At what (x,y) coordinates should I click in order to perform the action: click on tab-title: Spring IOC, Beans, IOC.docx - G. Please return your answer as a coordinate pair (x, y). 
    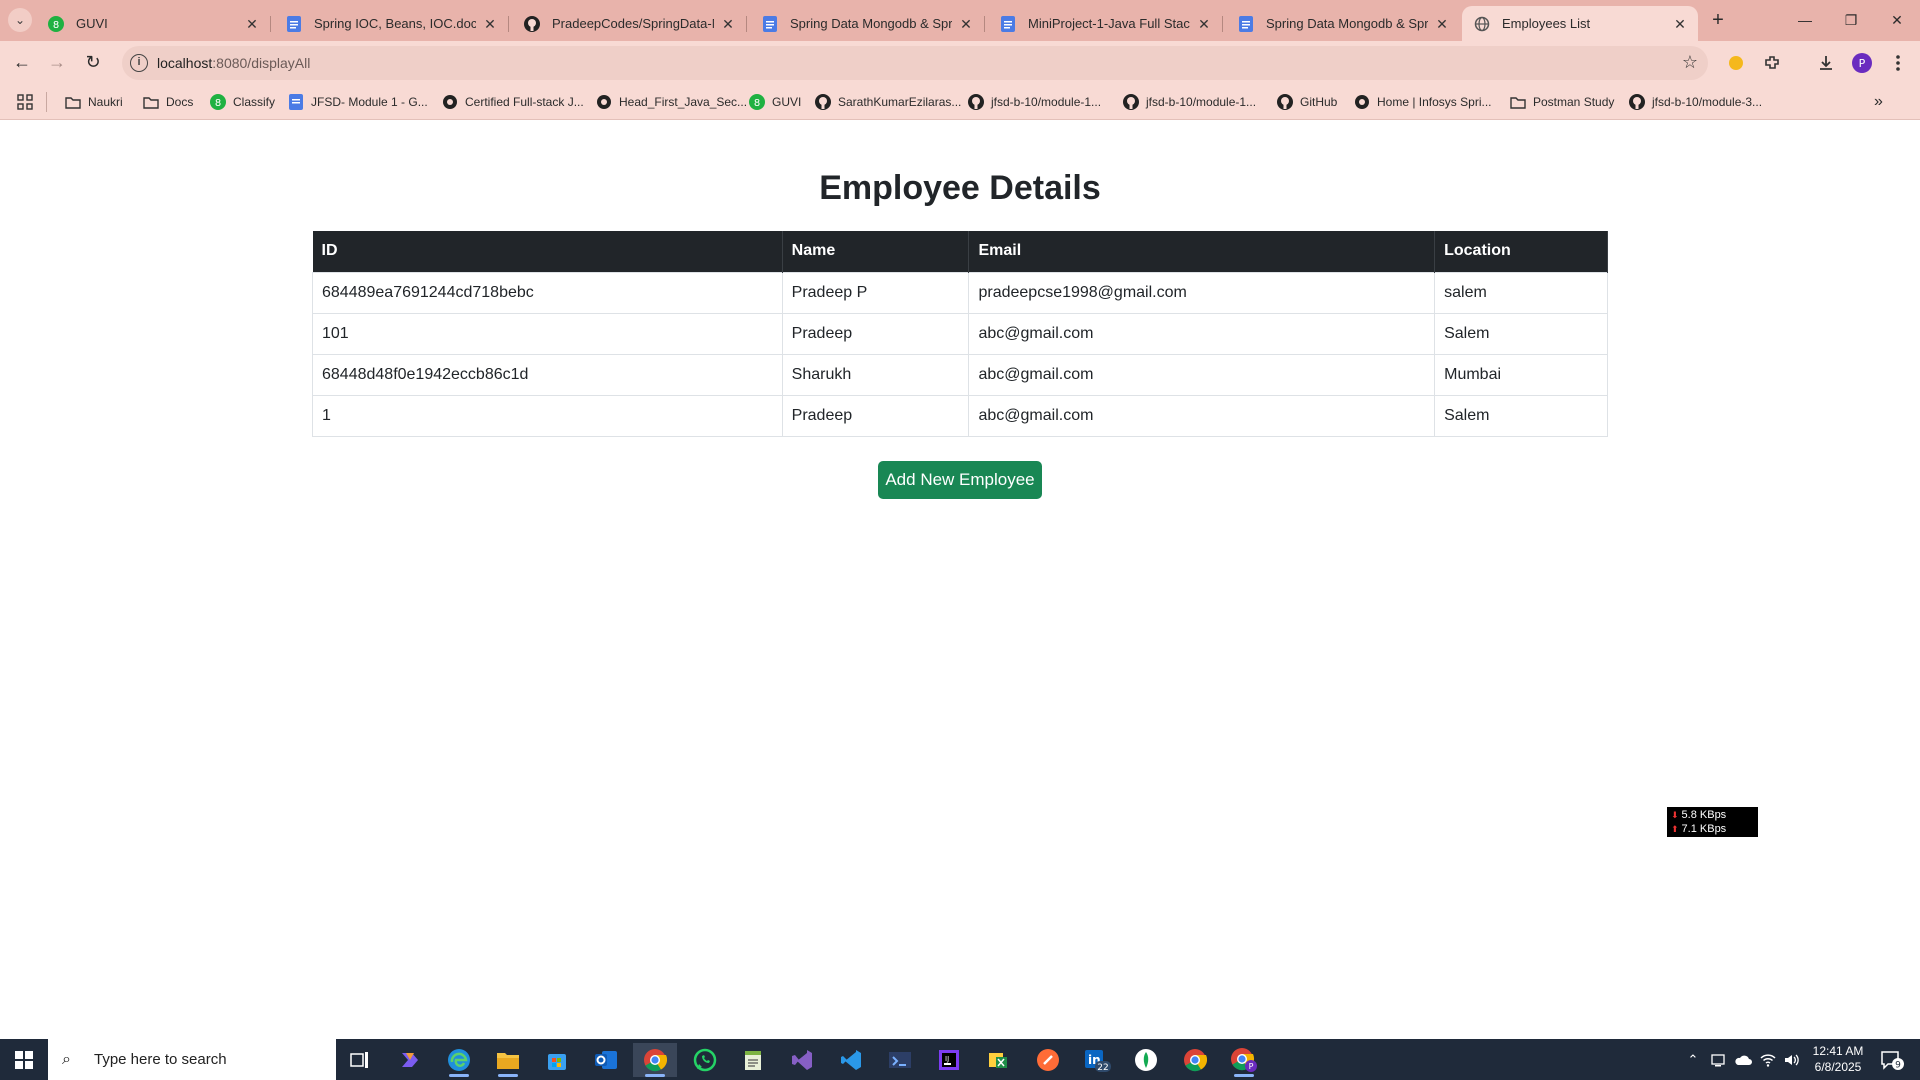
    Looking at the image, I should click on (395, 23).